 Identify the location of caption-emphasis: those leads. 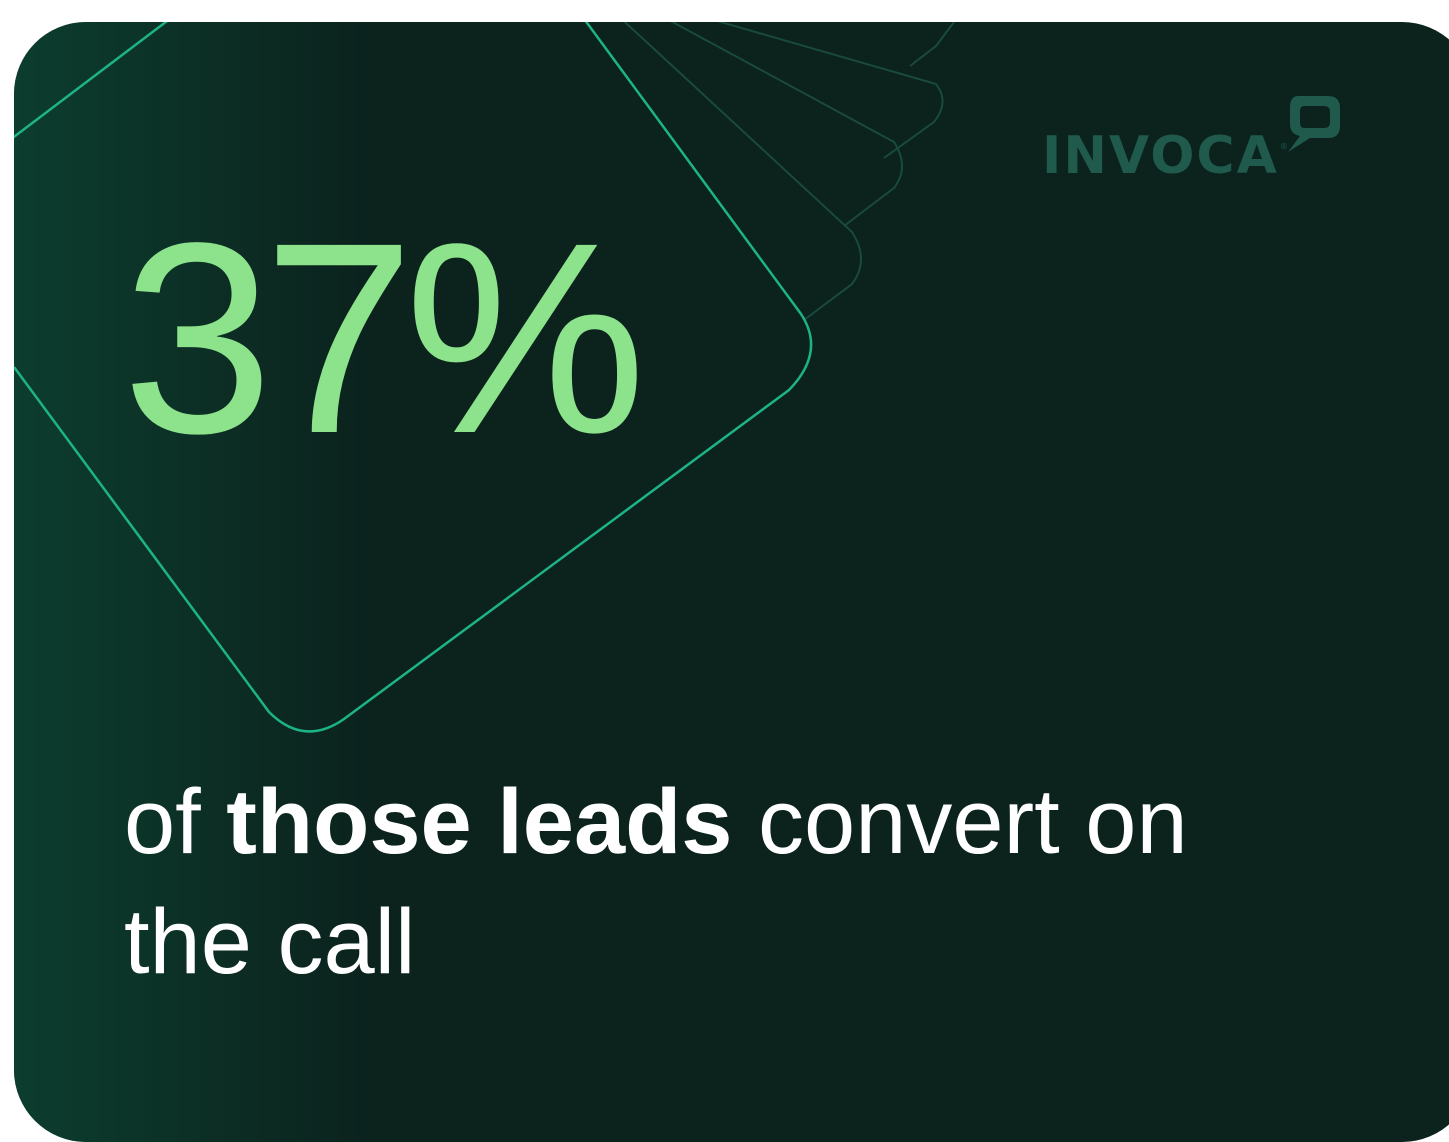
(479, 822).